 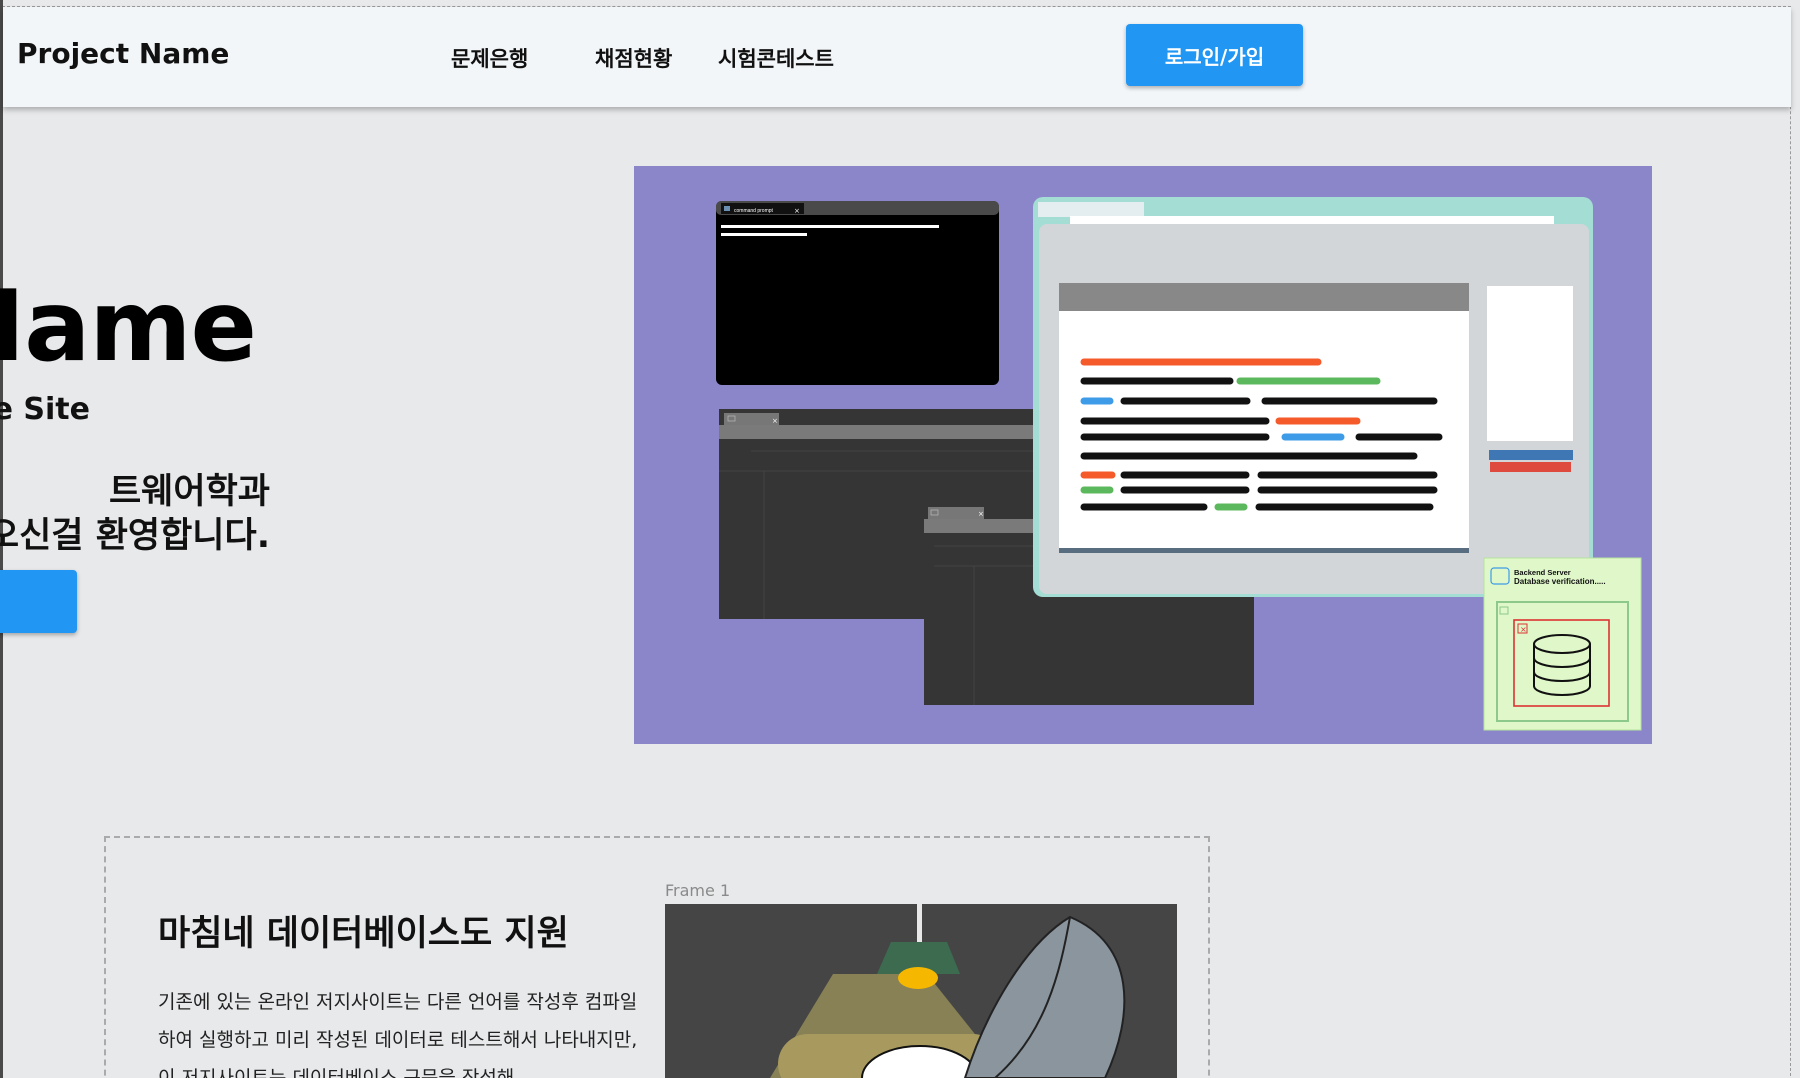 I want to click on svg-text: Backend Server, so click(x=1542, y=572).